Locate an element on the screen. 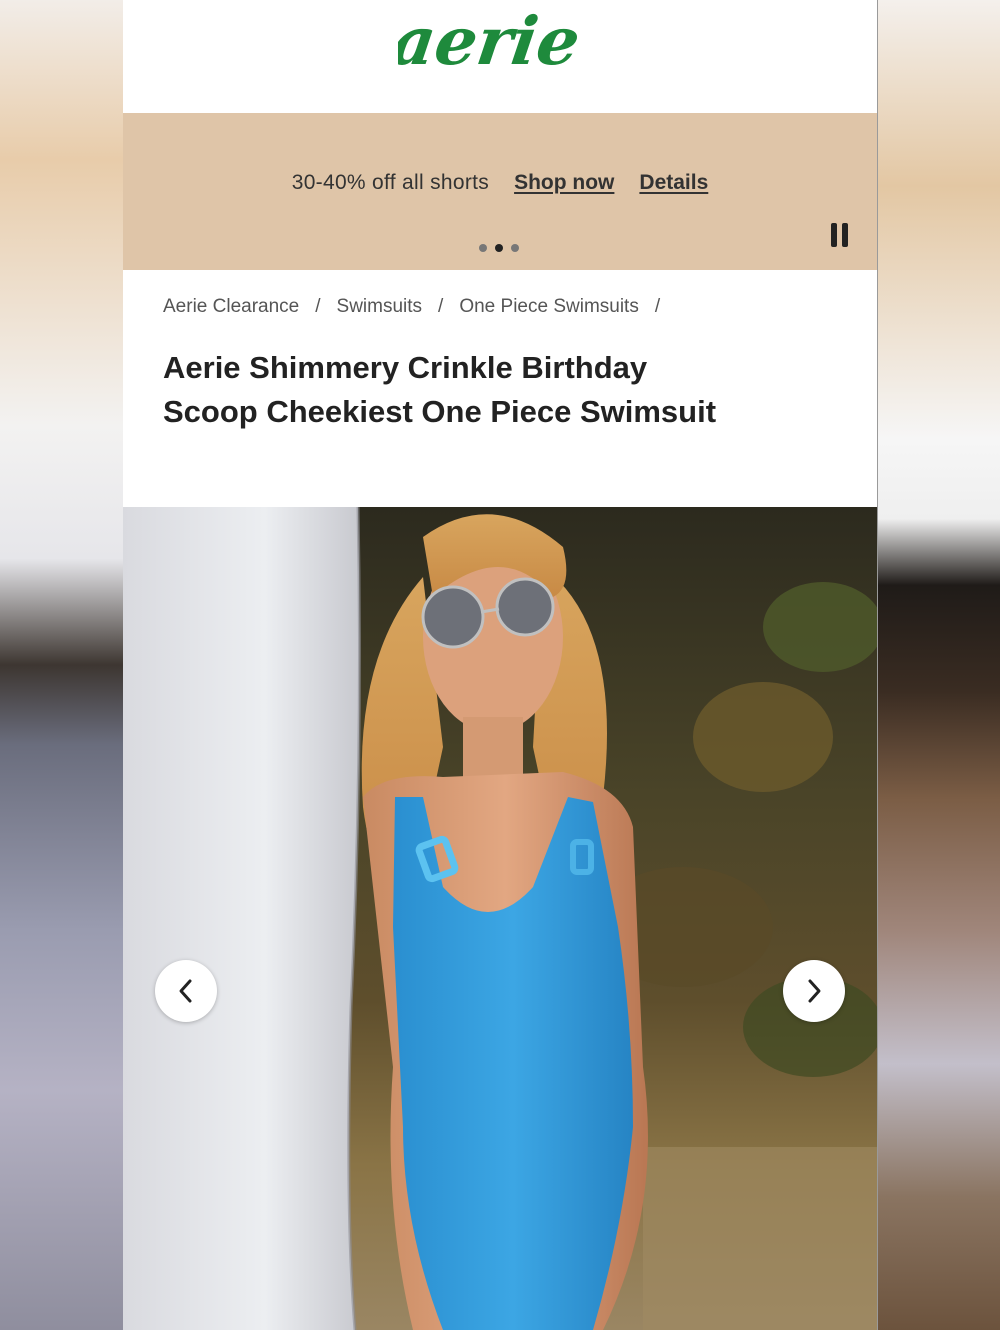  pause-icon is located at coordinates (841, 235).